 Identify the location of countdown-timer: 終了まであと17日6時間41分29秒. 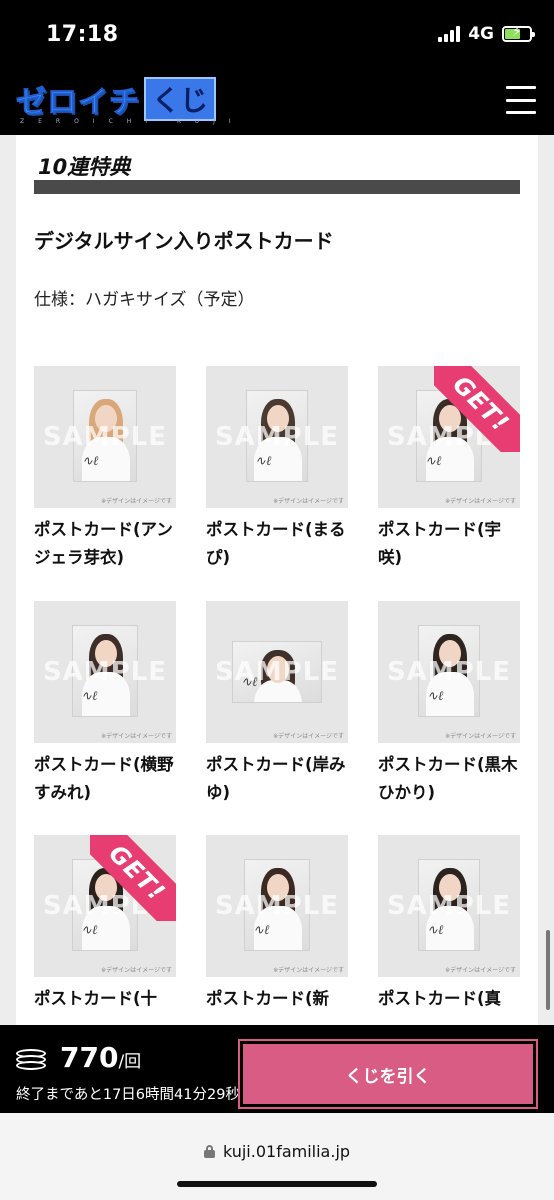
(128, 1095).